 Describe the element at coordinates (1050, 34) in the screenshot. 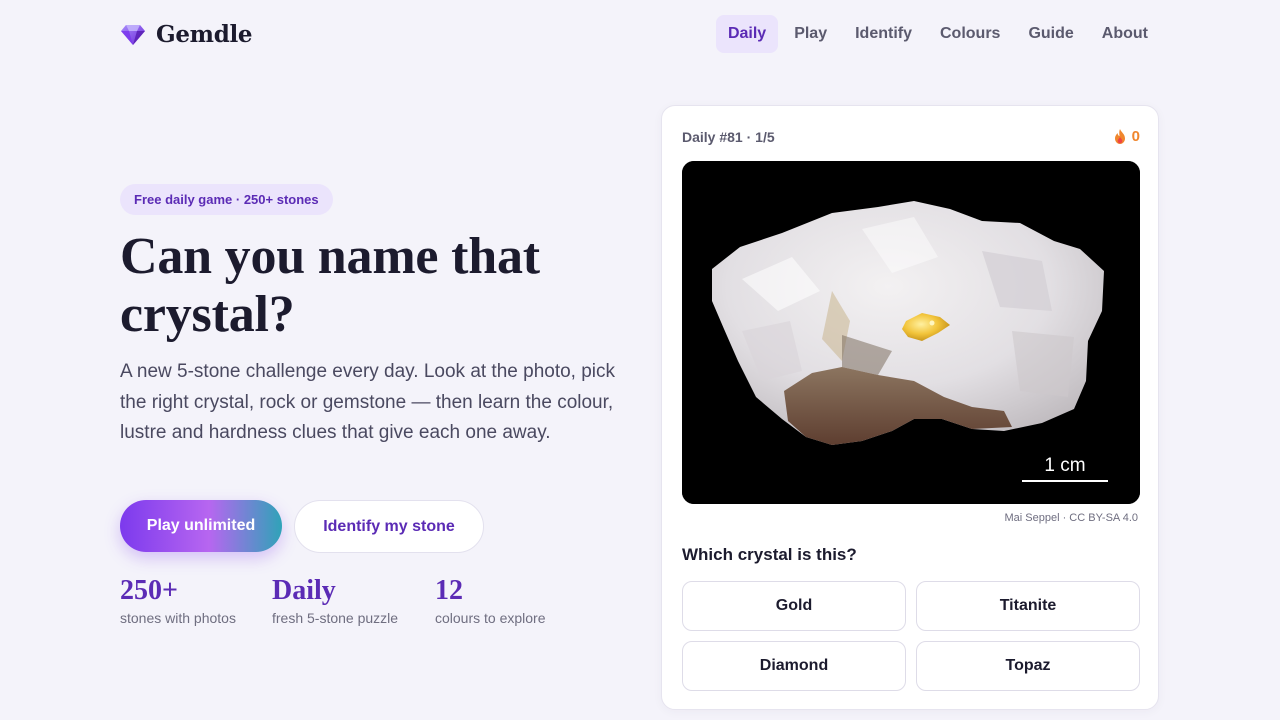

I see `nav-item-guide: Guide` at that location.